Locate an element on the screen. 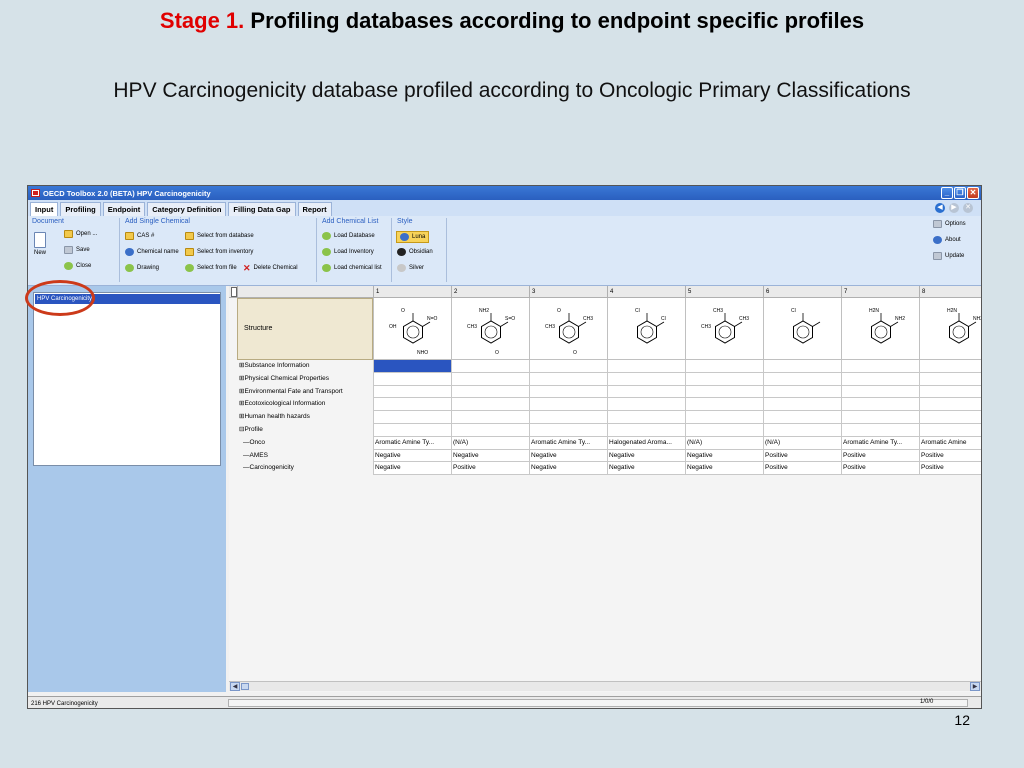  profile-value-cell: Aromatic Amine is located at coordinates (950, 443).